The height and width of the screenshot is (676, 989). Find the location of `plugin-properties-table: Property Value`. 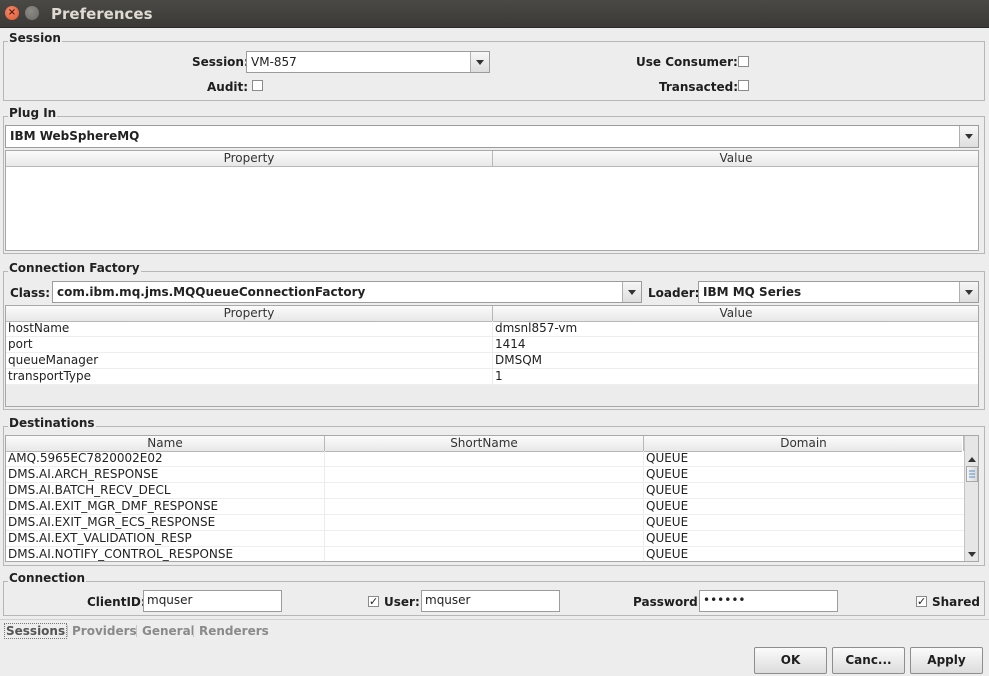

plugin-properties-table: Property Value is located at coordinates (492, 200).